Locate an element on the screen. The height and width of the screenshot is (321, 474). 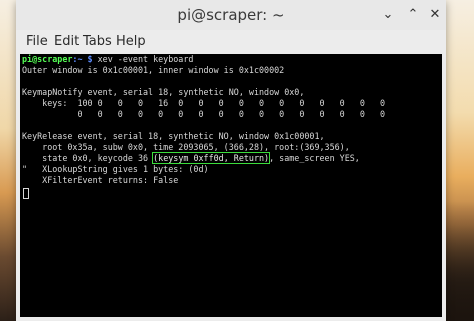
titlebar: pi@scraper: ~ ⌄ ⌃ ✕ is located at coordinates (231, 15).